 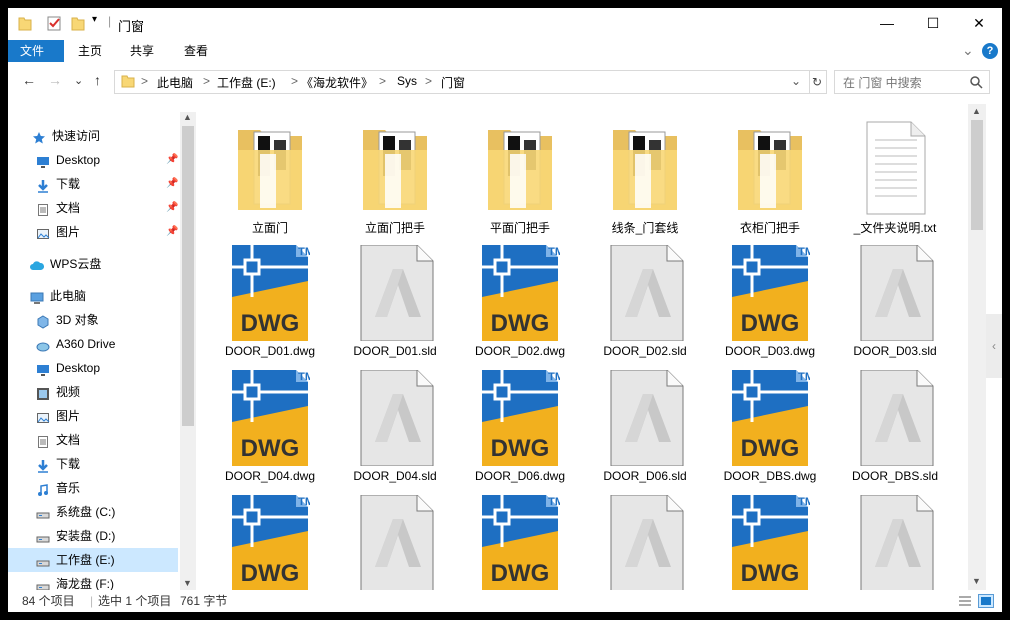 I want to click on sidebar-item: 海龙盘 (F:), so click(x=93, y=581).